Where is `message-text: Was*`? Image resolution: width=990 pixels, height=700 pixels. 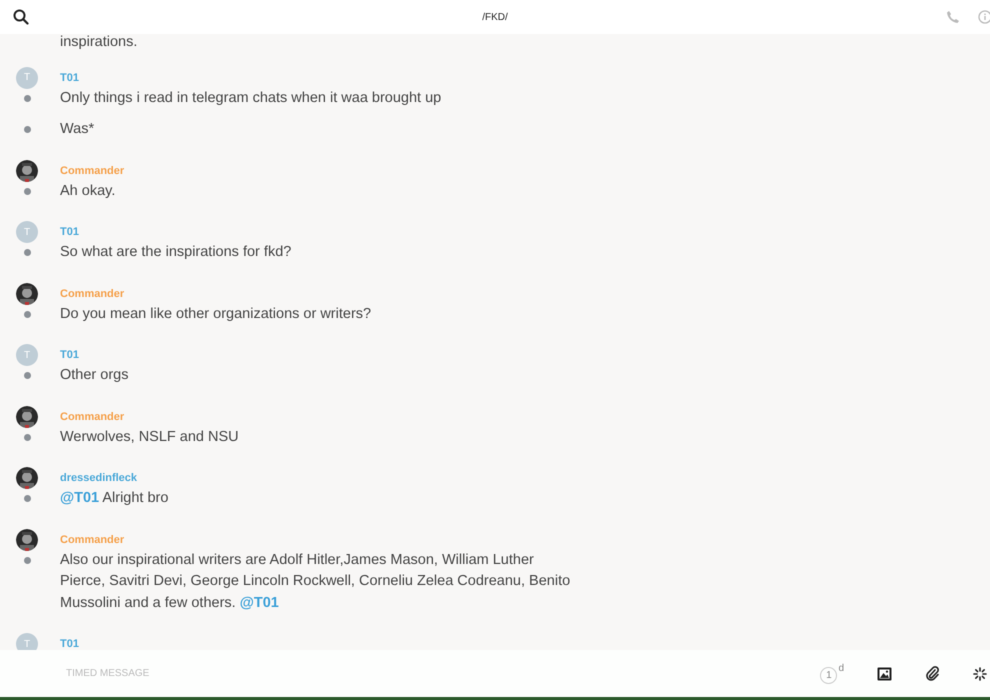 message-text: Was* is located at coordinates (78, 129).